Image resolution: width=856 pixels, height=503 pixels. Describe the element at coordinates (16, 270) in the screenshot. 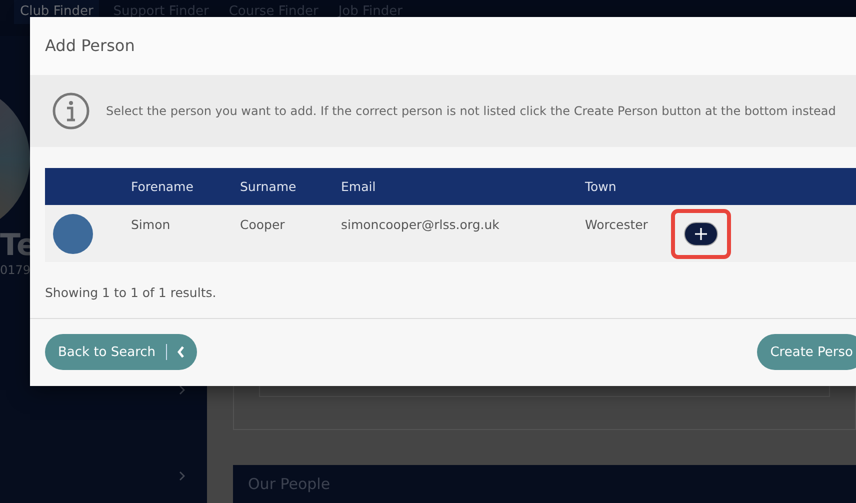

I see `profile-number: 0179` at that location.